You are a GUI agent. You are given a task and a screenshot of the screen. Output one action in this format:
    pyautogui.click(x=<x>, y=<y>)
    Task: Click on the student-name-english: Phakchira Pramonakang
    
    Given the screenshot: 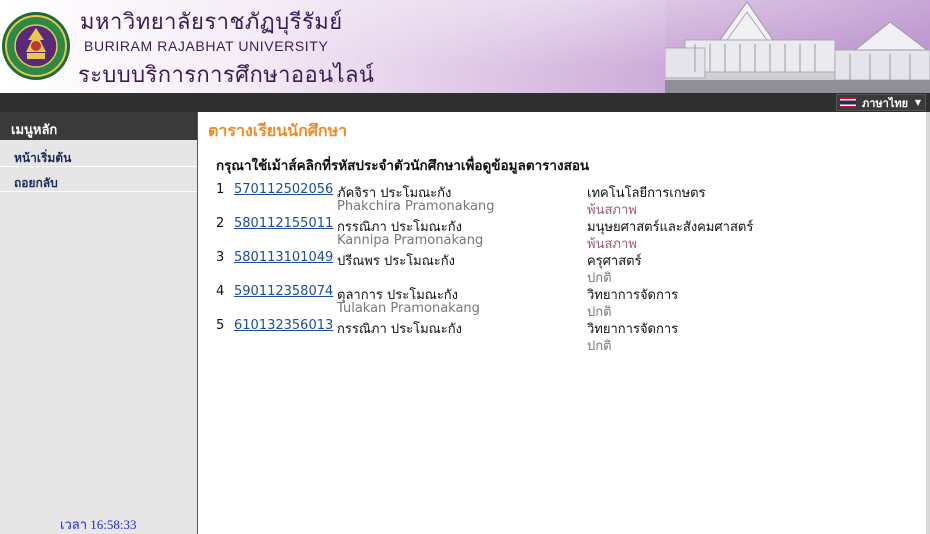 What is the action you would take?
    pyautogui.click(x=416, y=206)
    